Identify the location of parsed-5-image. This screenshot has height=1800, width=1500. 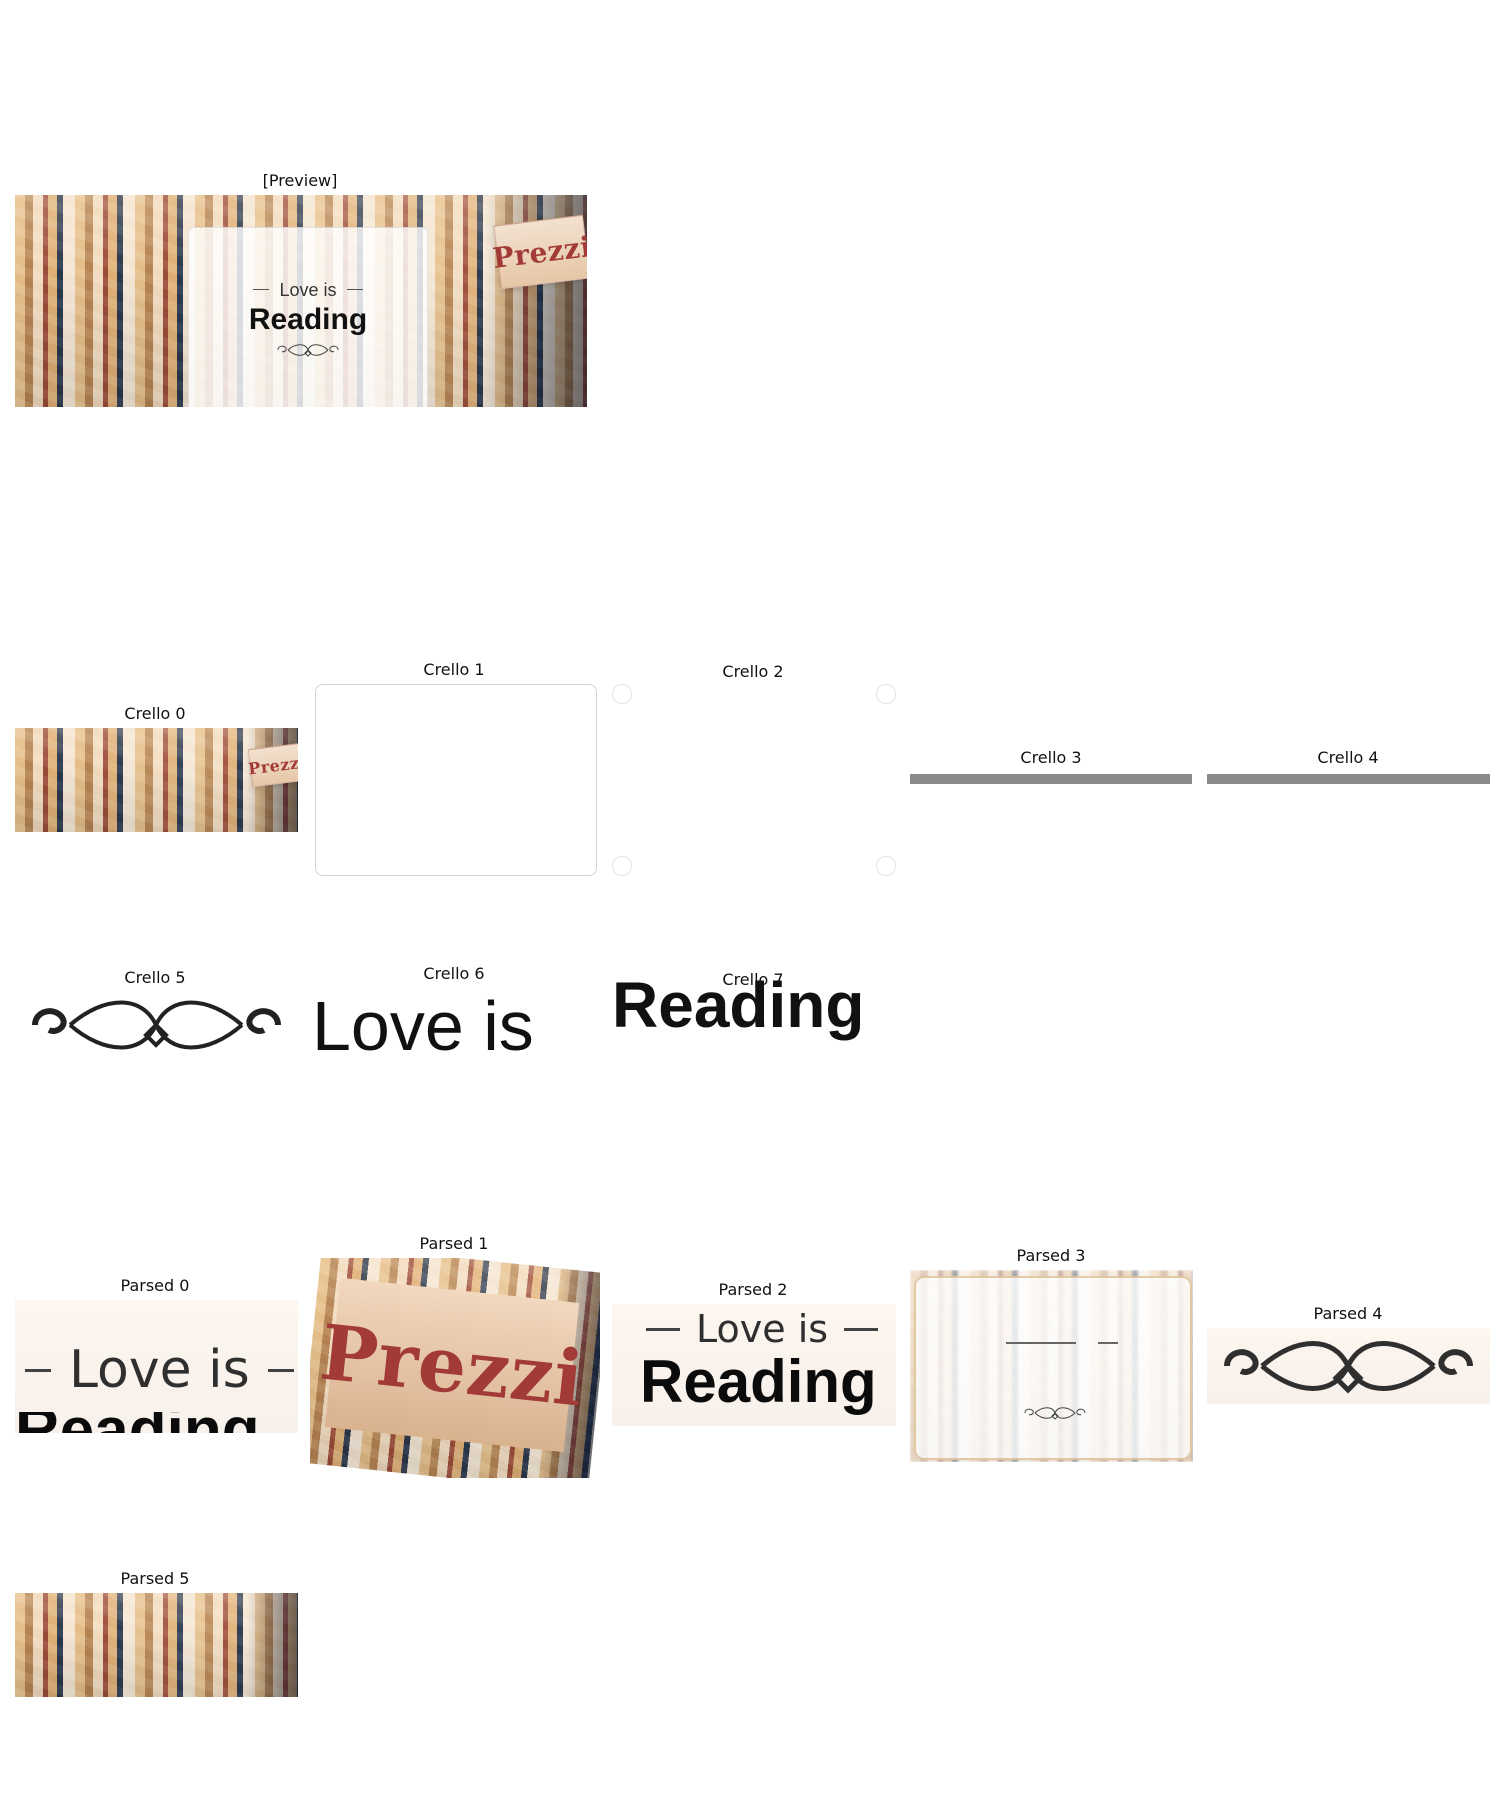
(156, 1645).